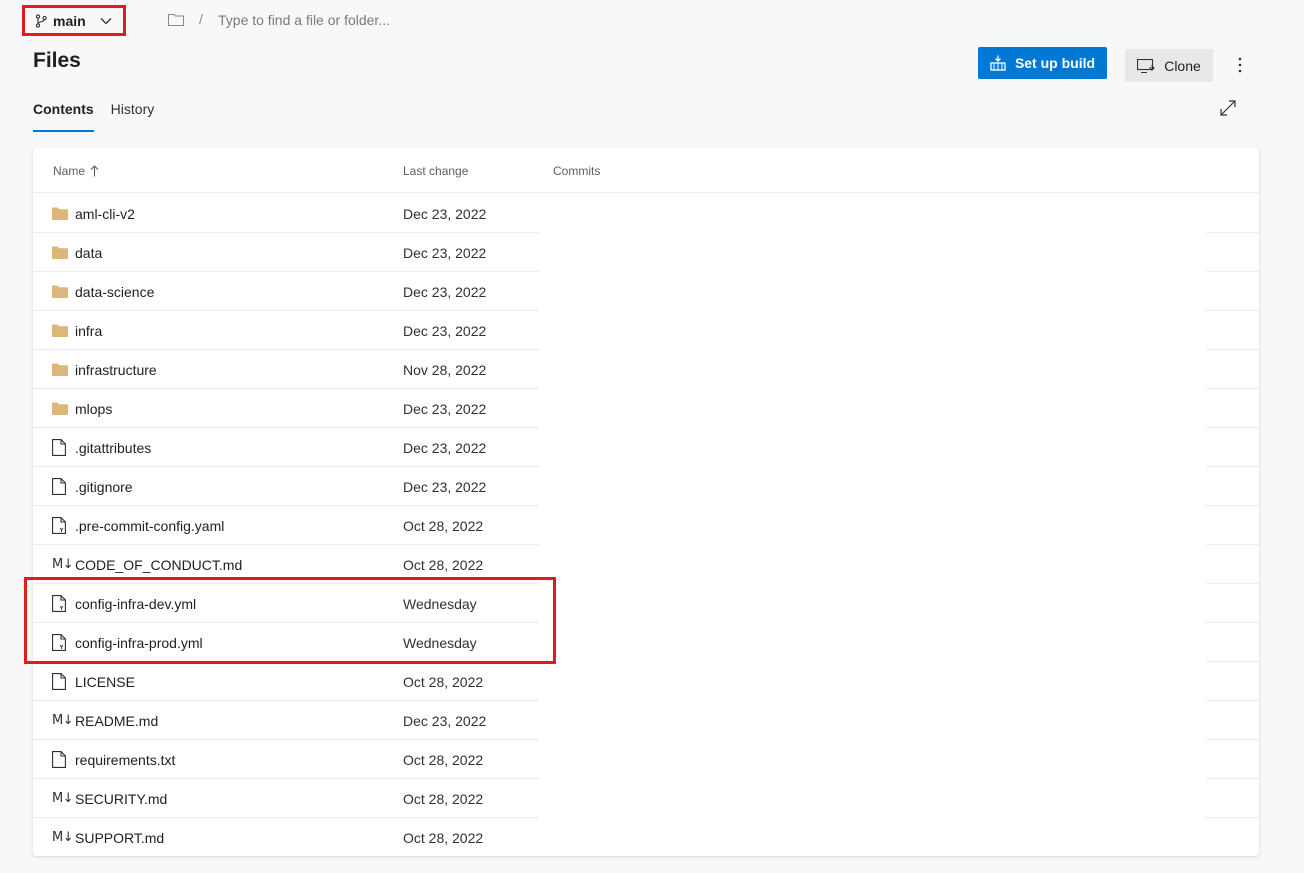  I want to click on setup-build-label: Set up build, so click(1055, 63).